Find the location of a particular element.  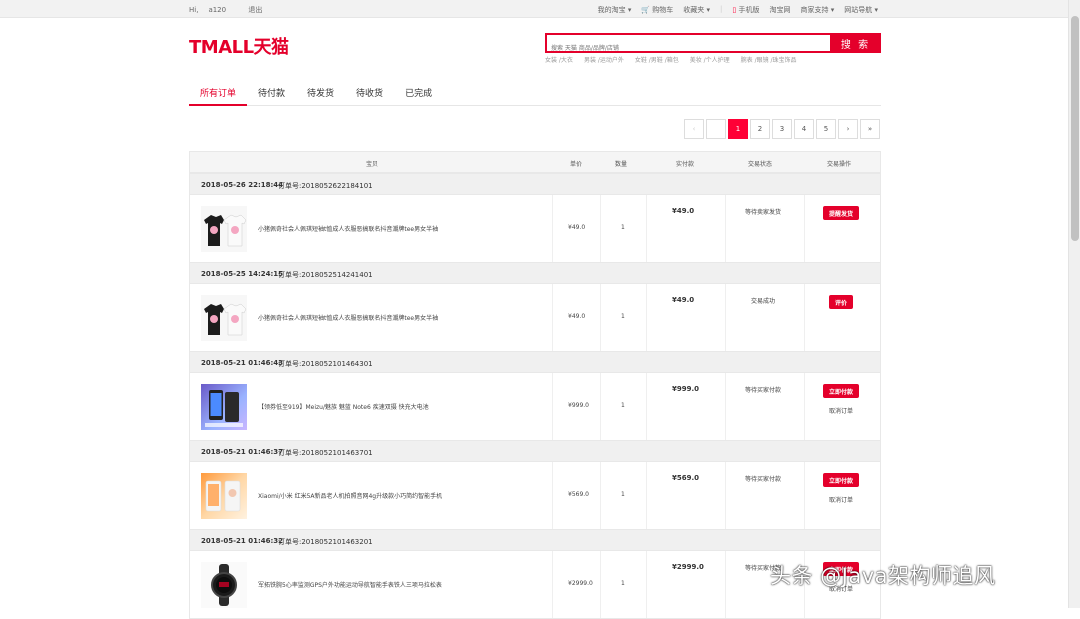

col-item: 宝贝 is located at coordinates (372, 164).